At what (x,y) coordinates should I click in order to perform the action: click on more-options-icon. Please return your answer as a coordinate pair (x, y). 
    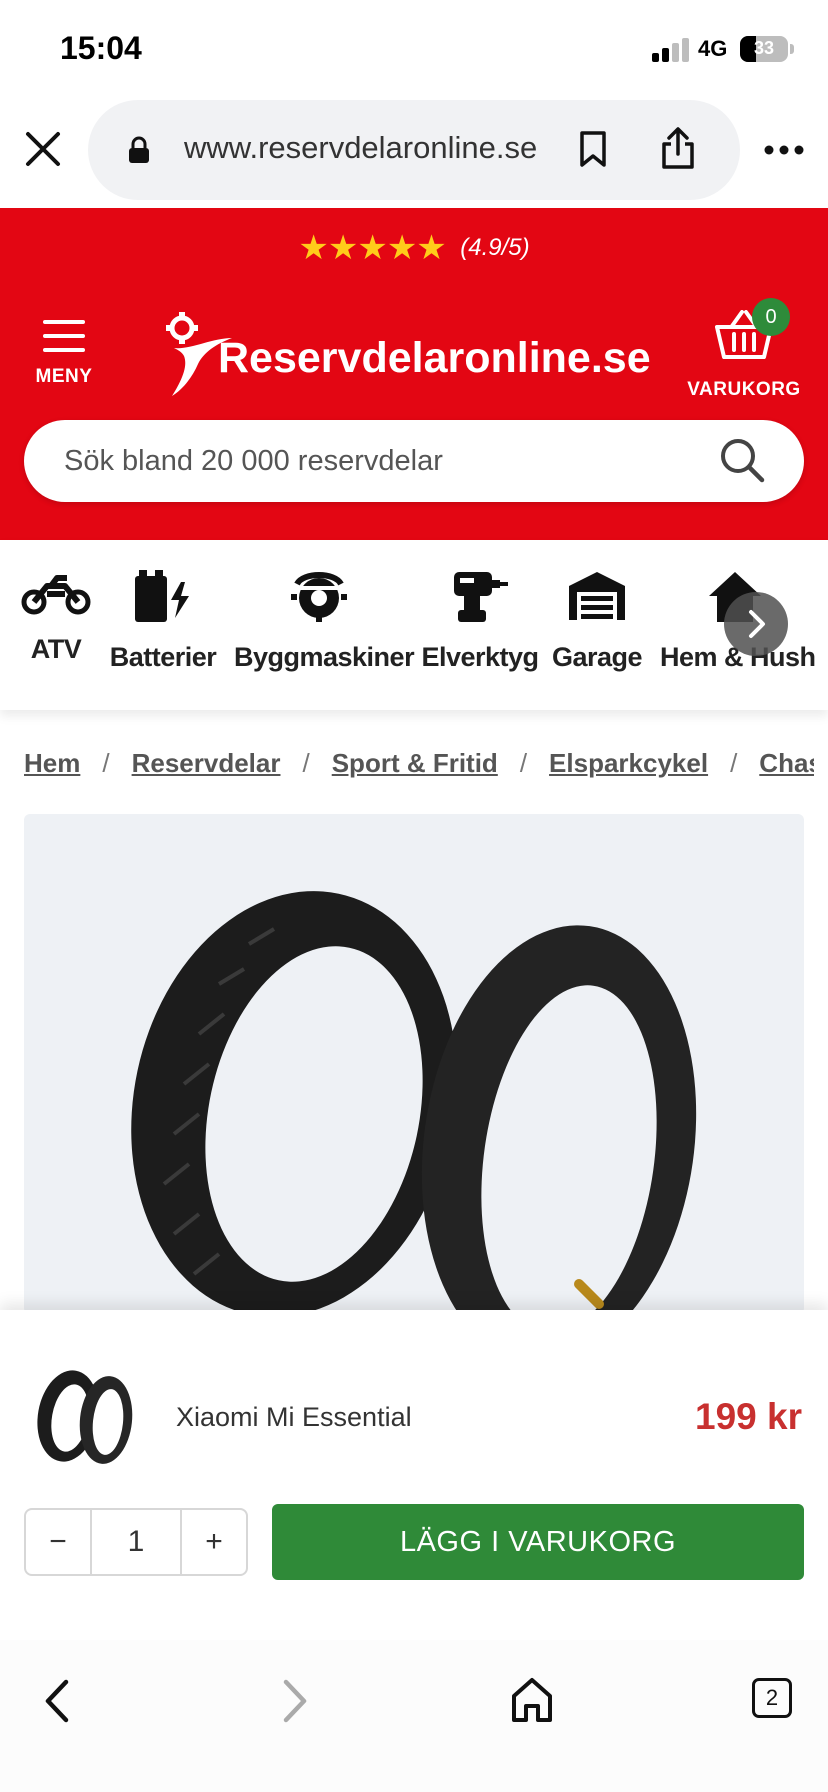
    Looking at the image, I should click on (784, 150).